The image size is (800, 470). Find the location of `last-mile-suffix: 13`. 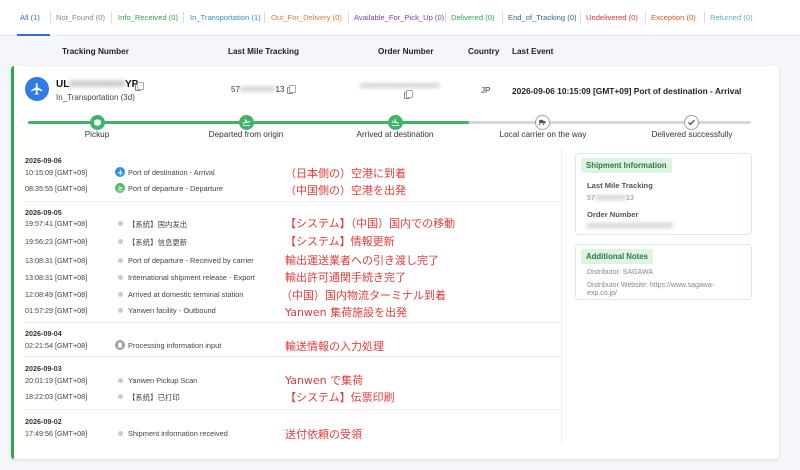

last-mile-suffix: 13 is located at coordinates (280, 89).